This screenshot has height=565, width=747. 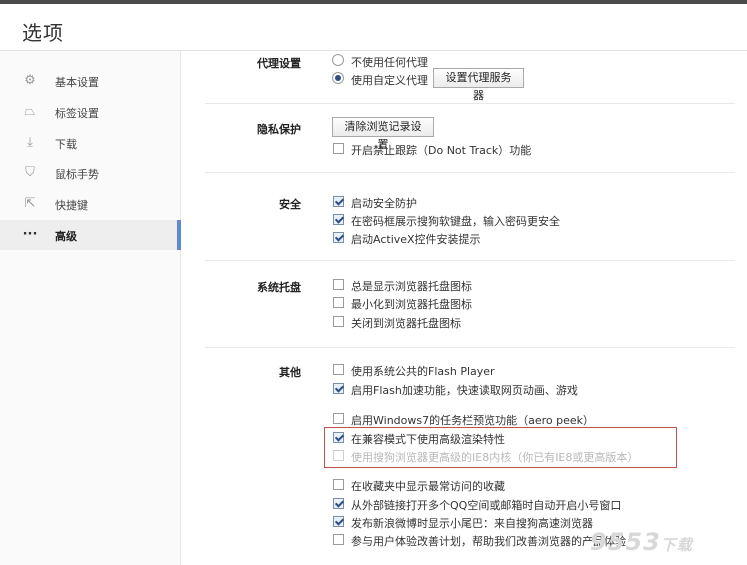 What do you see at coordinates (338, 78) in the screenshot?
I see `radio-custom-proxy` at bounding box center [338, 78].